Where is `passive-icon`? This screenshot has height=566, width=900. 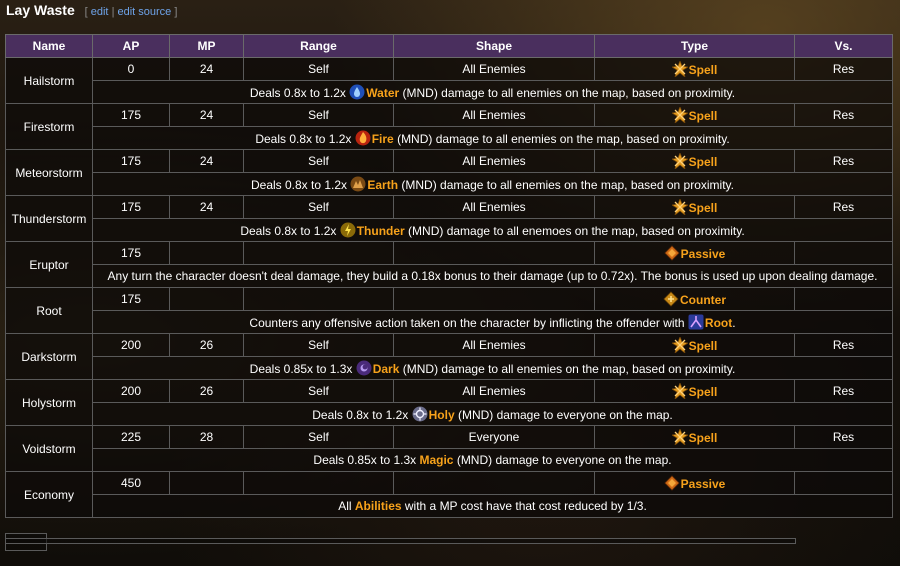
passive-icon is located at coordinates (672, 253).